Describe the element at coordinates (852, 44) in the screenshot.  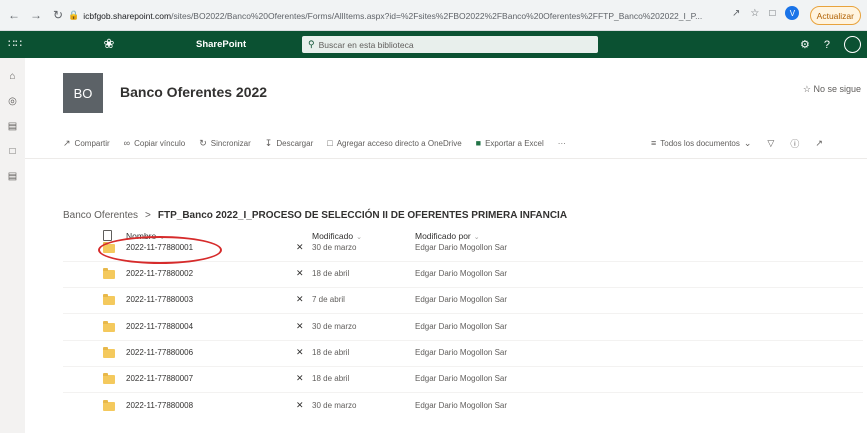
I see `account-avatar` at that location.